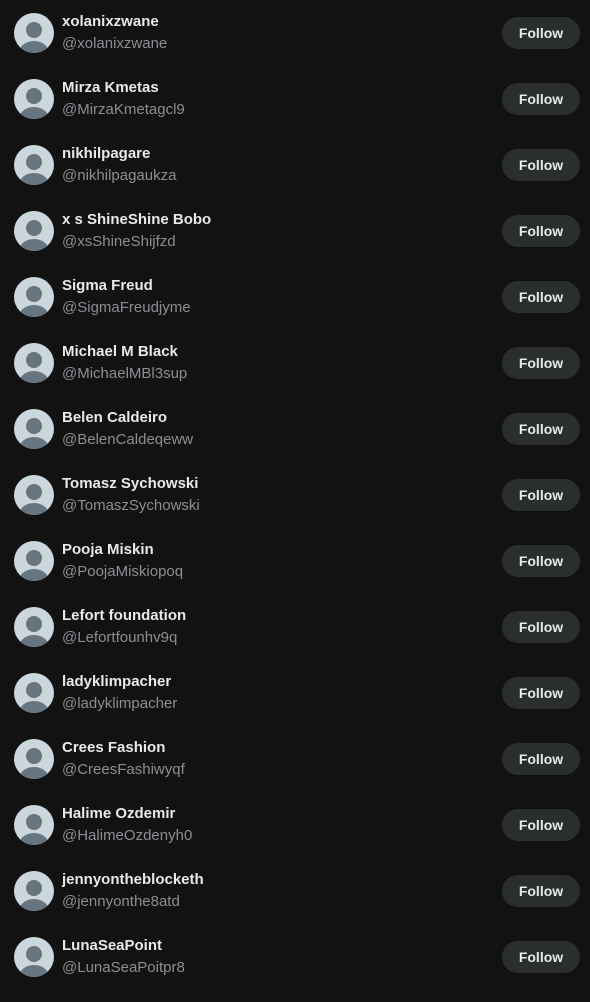 This screenshot has height=1002, width=590. What do you see at coordinates (113, 747) in the screenshot?
I see `account-display-name: Crees Fashion` at bounding box center [113, 747].